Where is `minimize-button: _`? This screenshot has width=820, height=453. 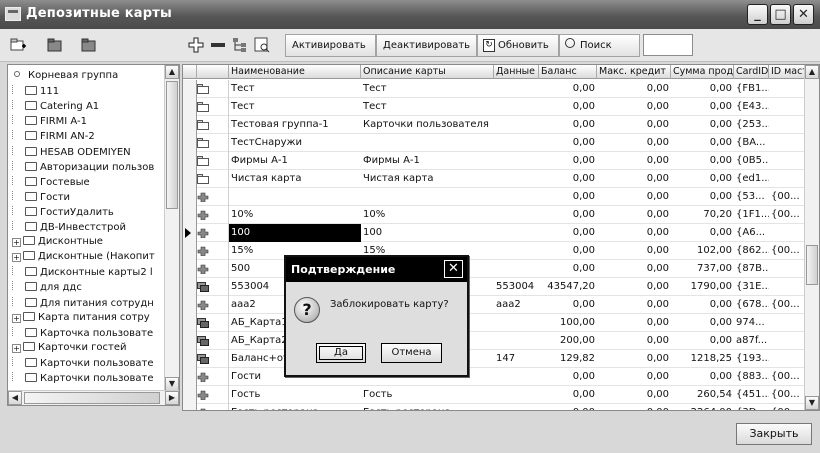
minimize-button: _ is located at coordinates (757, 14).